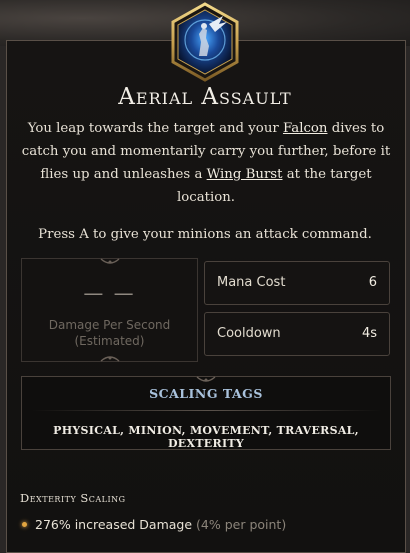  What do you see at coordinates (109, 293) in the screenshot?
I see `dps-value: — —` at bounding box center [109, 293].